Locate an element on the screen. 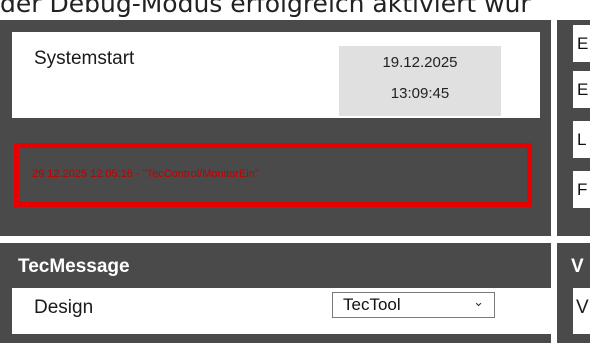  system-start-time: 13:09:45 is located at coordinates (420, 93).